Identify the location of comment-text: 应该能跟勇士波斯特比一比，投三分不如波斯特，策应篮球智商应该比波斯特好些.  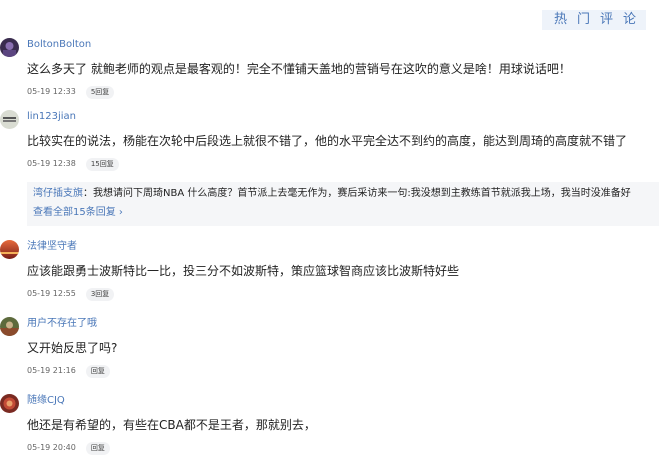
(243, 271).